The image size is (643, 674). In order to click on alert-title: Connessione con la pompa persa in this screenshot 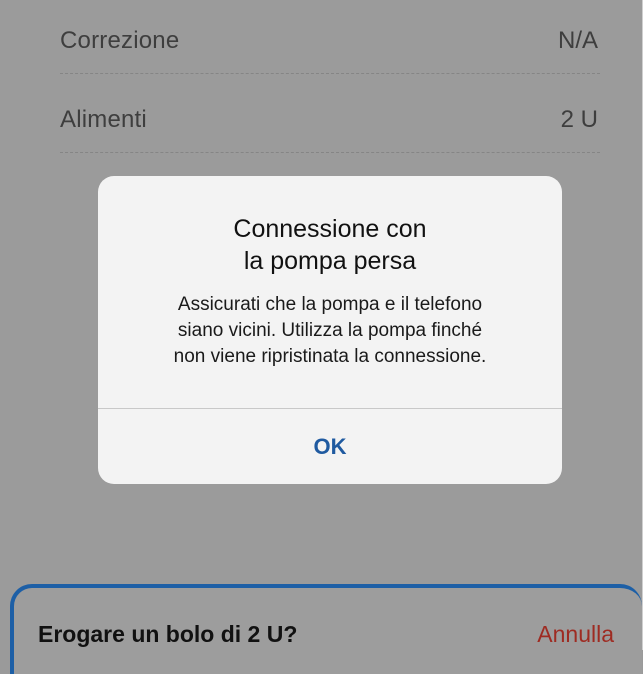, I will do `click(330, 245)`.